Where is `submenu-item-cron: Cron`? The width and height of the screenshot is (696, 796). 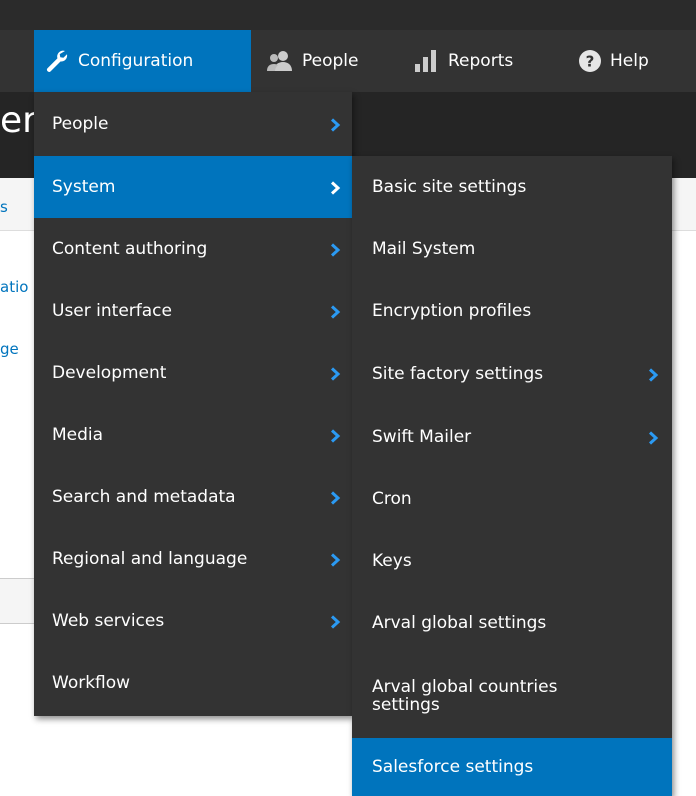 submenu-item-cron: Cron is located at coordinates (512, 499).